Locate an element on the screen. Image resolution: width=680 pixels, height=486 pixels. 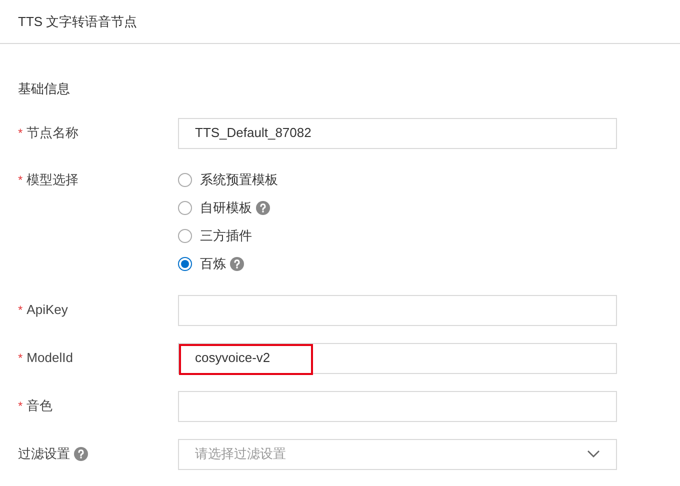
field-label: 过滤设置 is located at coordinates (44, 454).